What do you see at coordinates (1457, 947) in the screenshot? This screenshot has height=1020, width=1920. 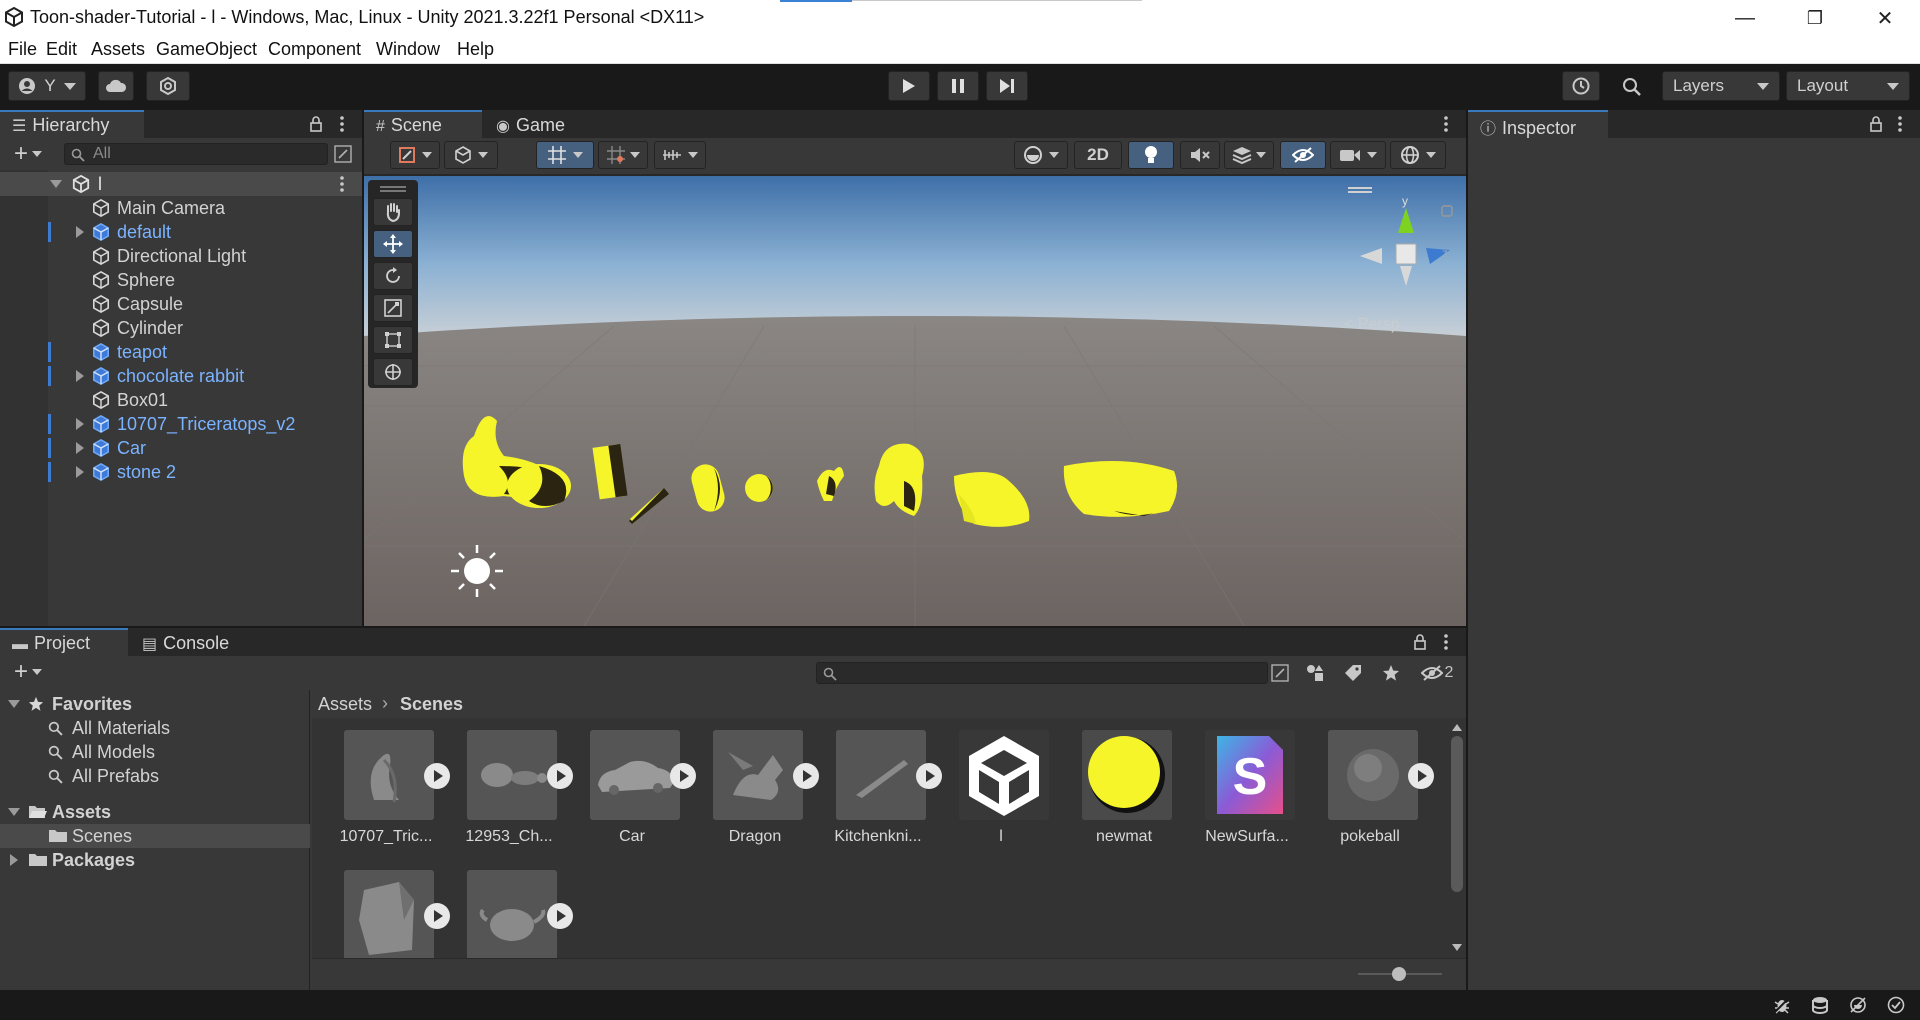 I see `scroll-down-icon` at bounding box center [1457, 947].